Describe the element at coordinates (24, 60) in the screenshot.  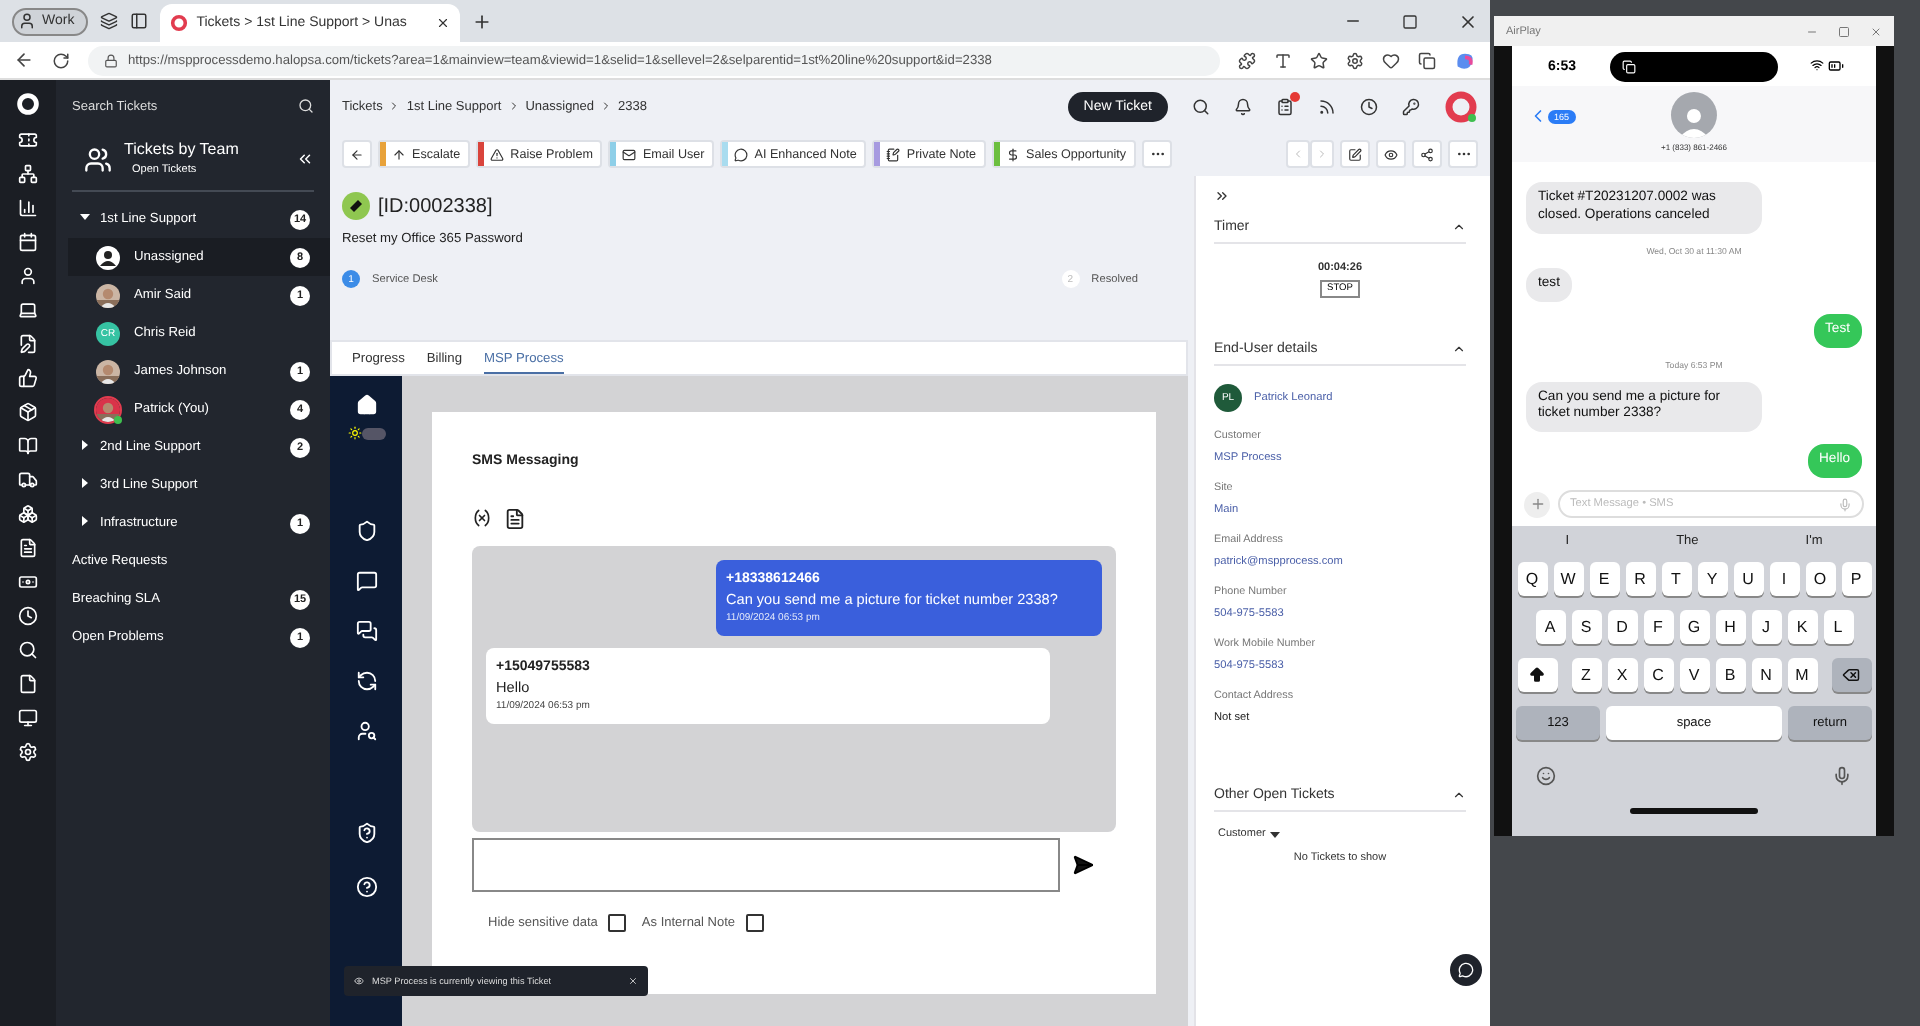
I see `back-icon` at that location.